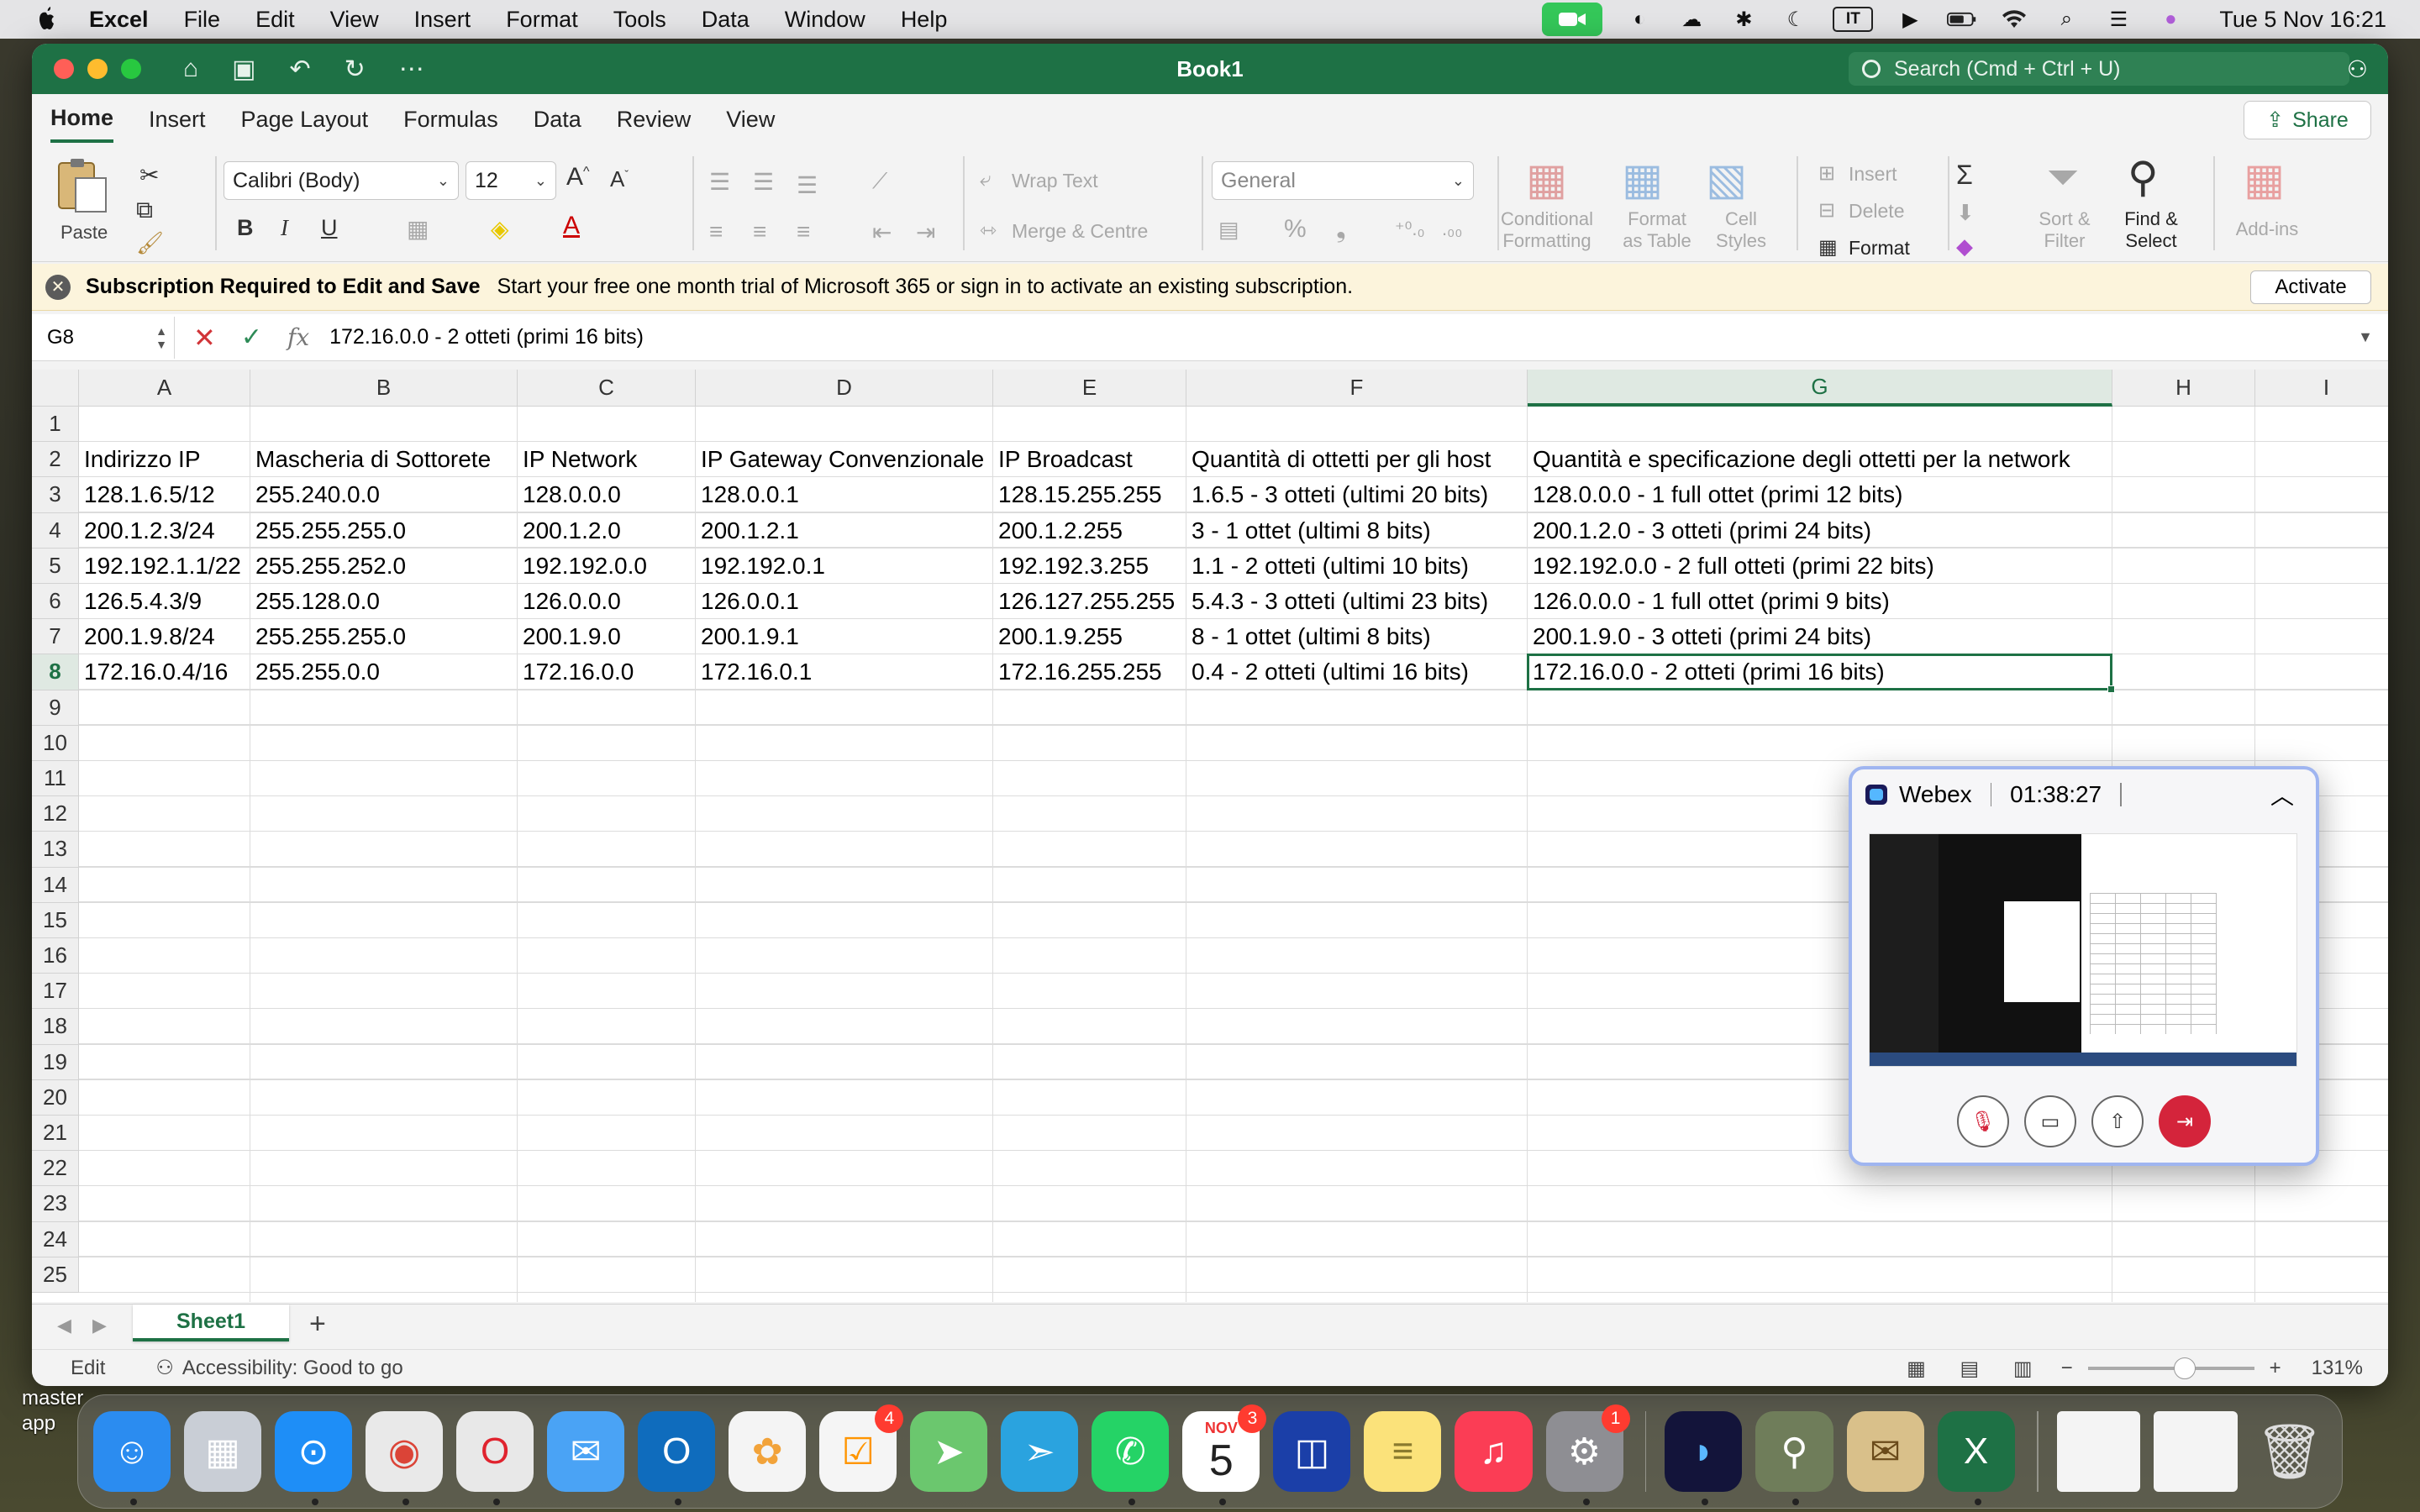 The height and width of the screenshot is (1512, 2420). Describe the element at coordinates (55, 637) in the screenshot. I see `row-header-7: 7` at that location.